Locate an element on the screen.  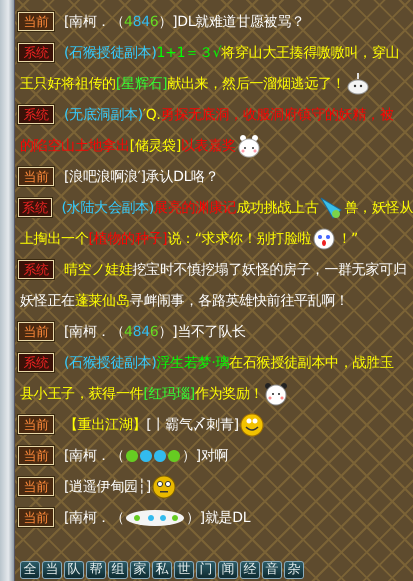
message-text: 展亮的渊康记 is located at coordinates (195, 207).